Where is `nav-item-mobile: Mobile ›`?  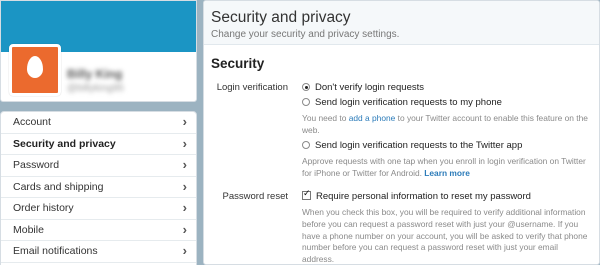
nav-item-mobile: Mobile › is located at coordinates (98, 230).